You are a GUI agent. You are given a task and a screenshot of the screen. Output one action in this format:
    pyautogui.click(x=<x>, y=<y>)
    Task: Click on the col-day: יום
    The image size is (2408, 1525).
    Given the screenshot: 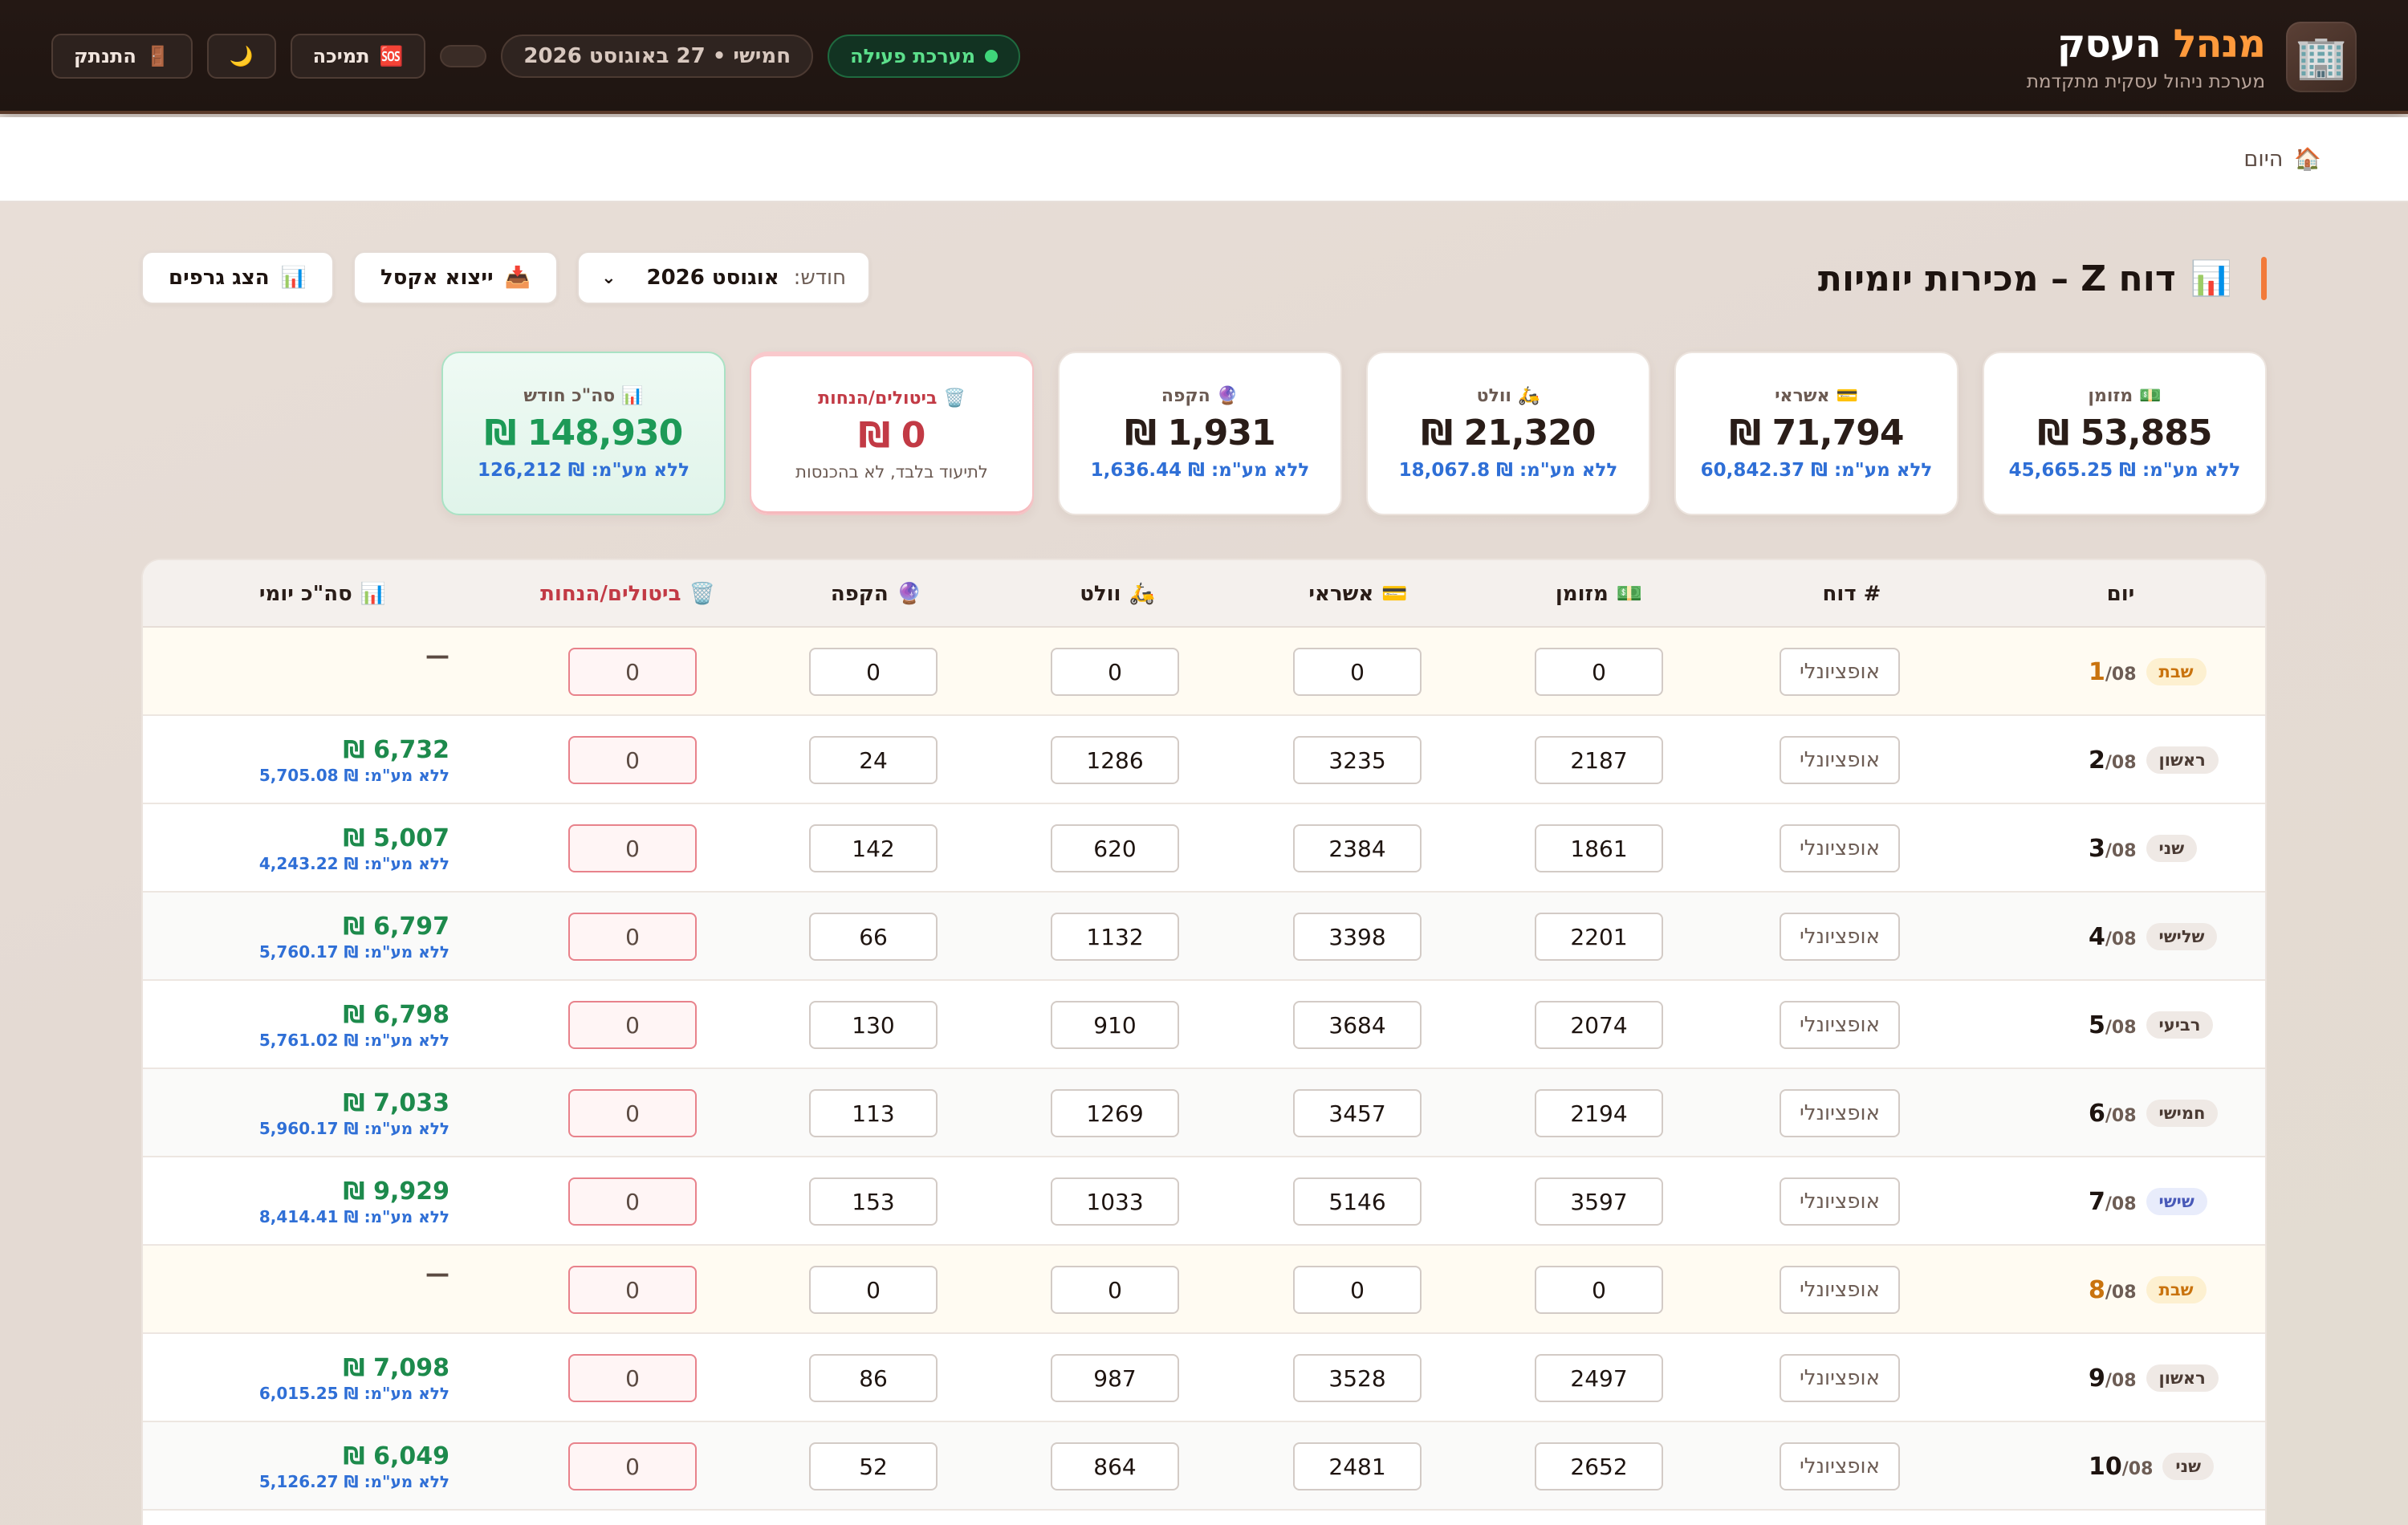 What is the action you would take?
    pyautogui.click(x=2120, y=594)
    